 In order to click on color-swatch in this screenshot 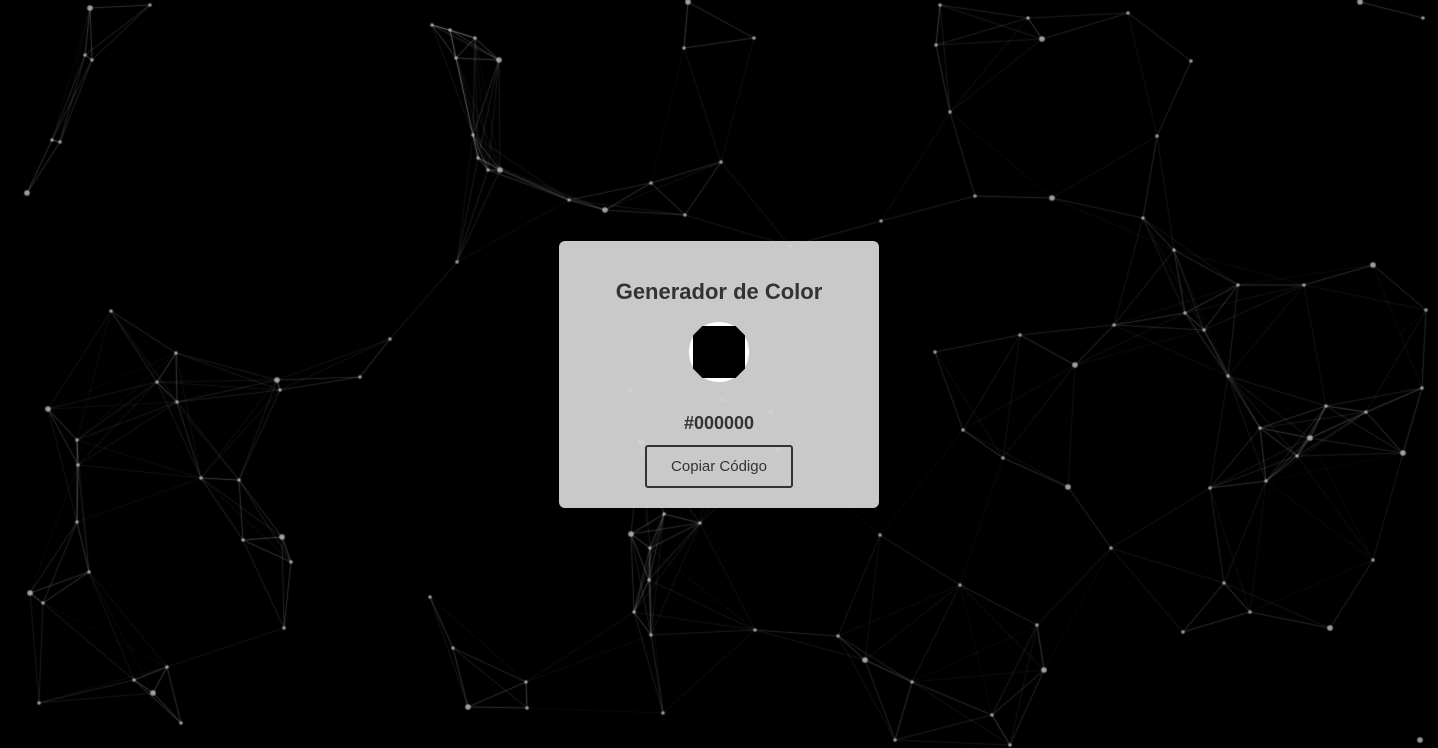, I will do `click(719, 352)`.